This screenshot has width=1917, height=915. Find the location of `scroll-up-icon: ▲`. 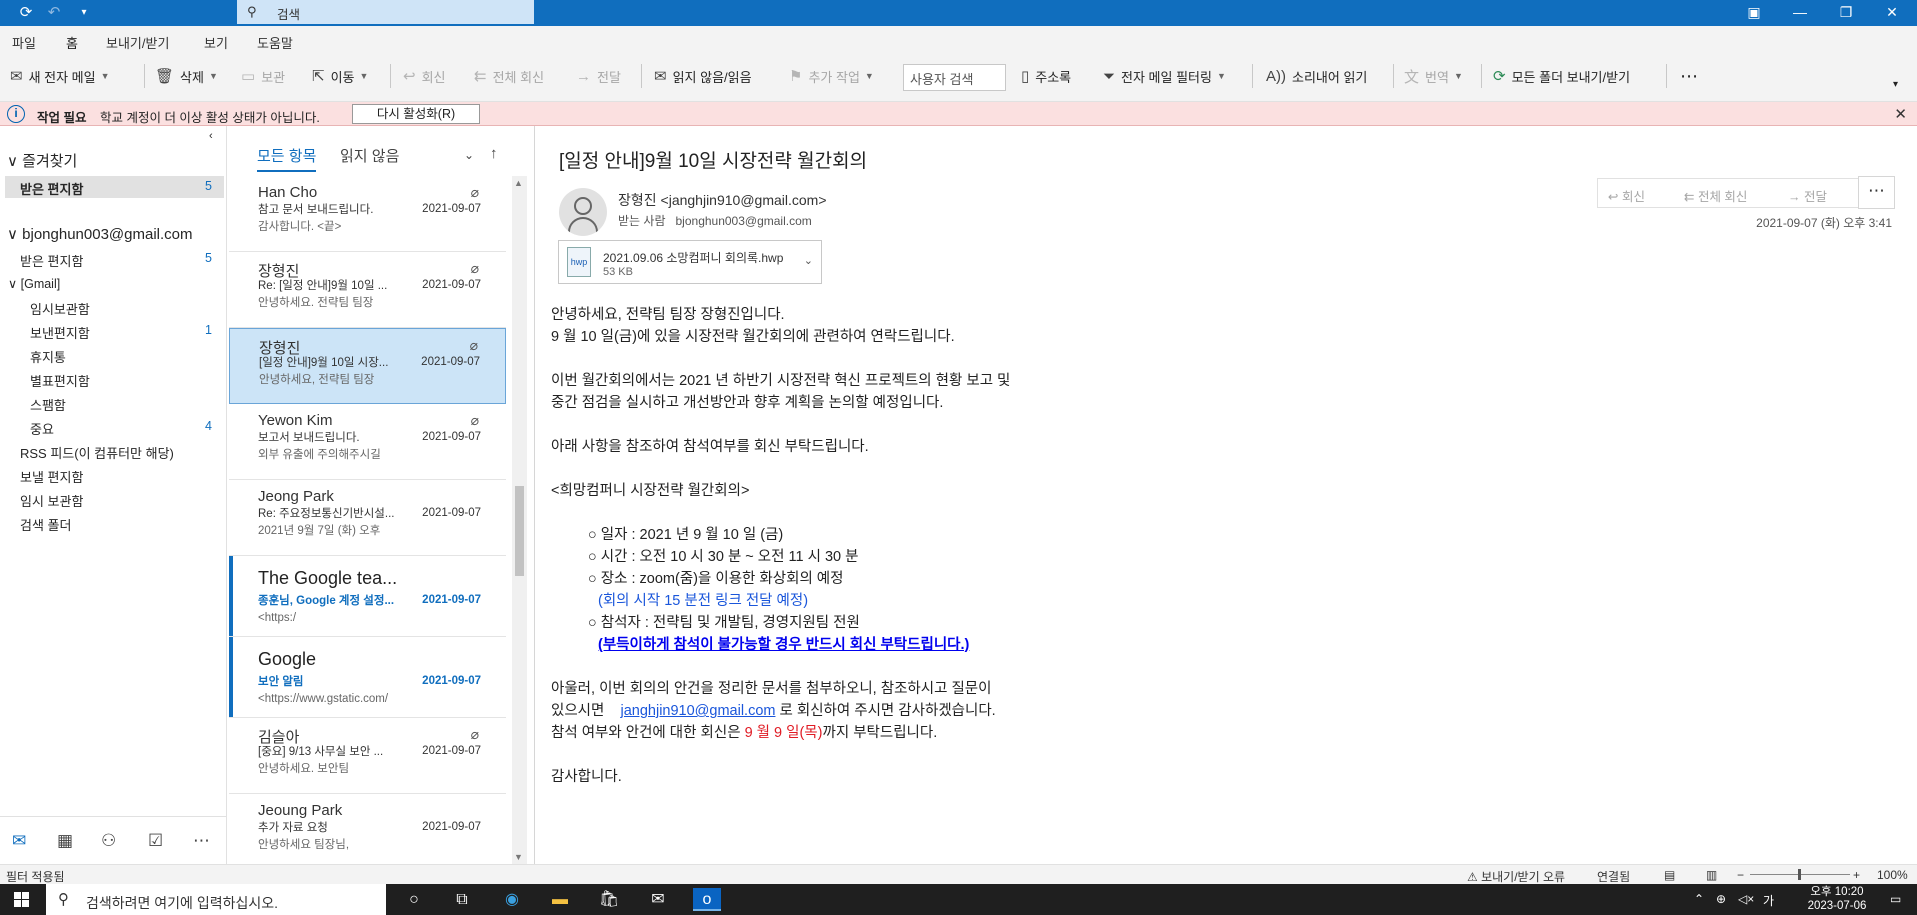

scroll-up-icon: ▲ is located at coordinates (518, 183).